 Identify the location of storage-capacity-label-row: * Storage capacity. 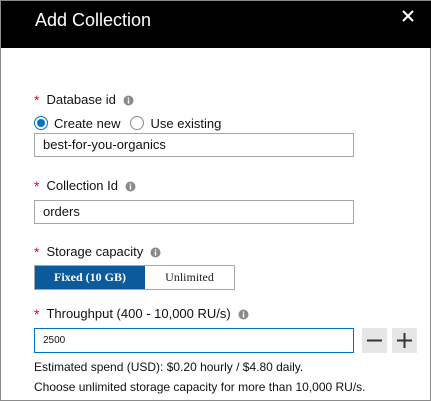
(97, 252).